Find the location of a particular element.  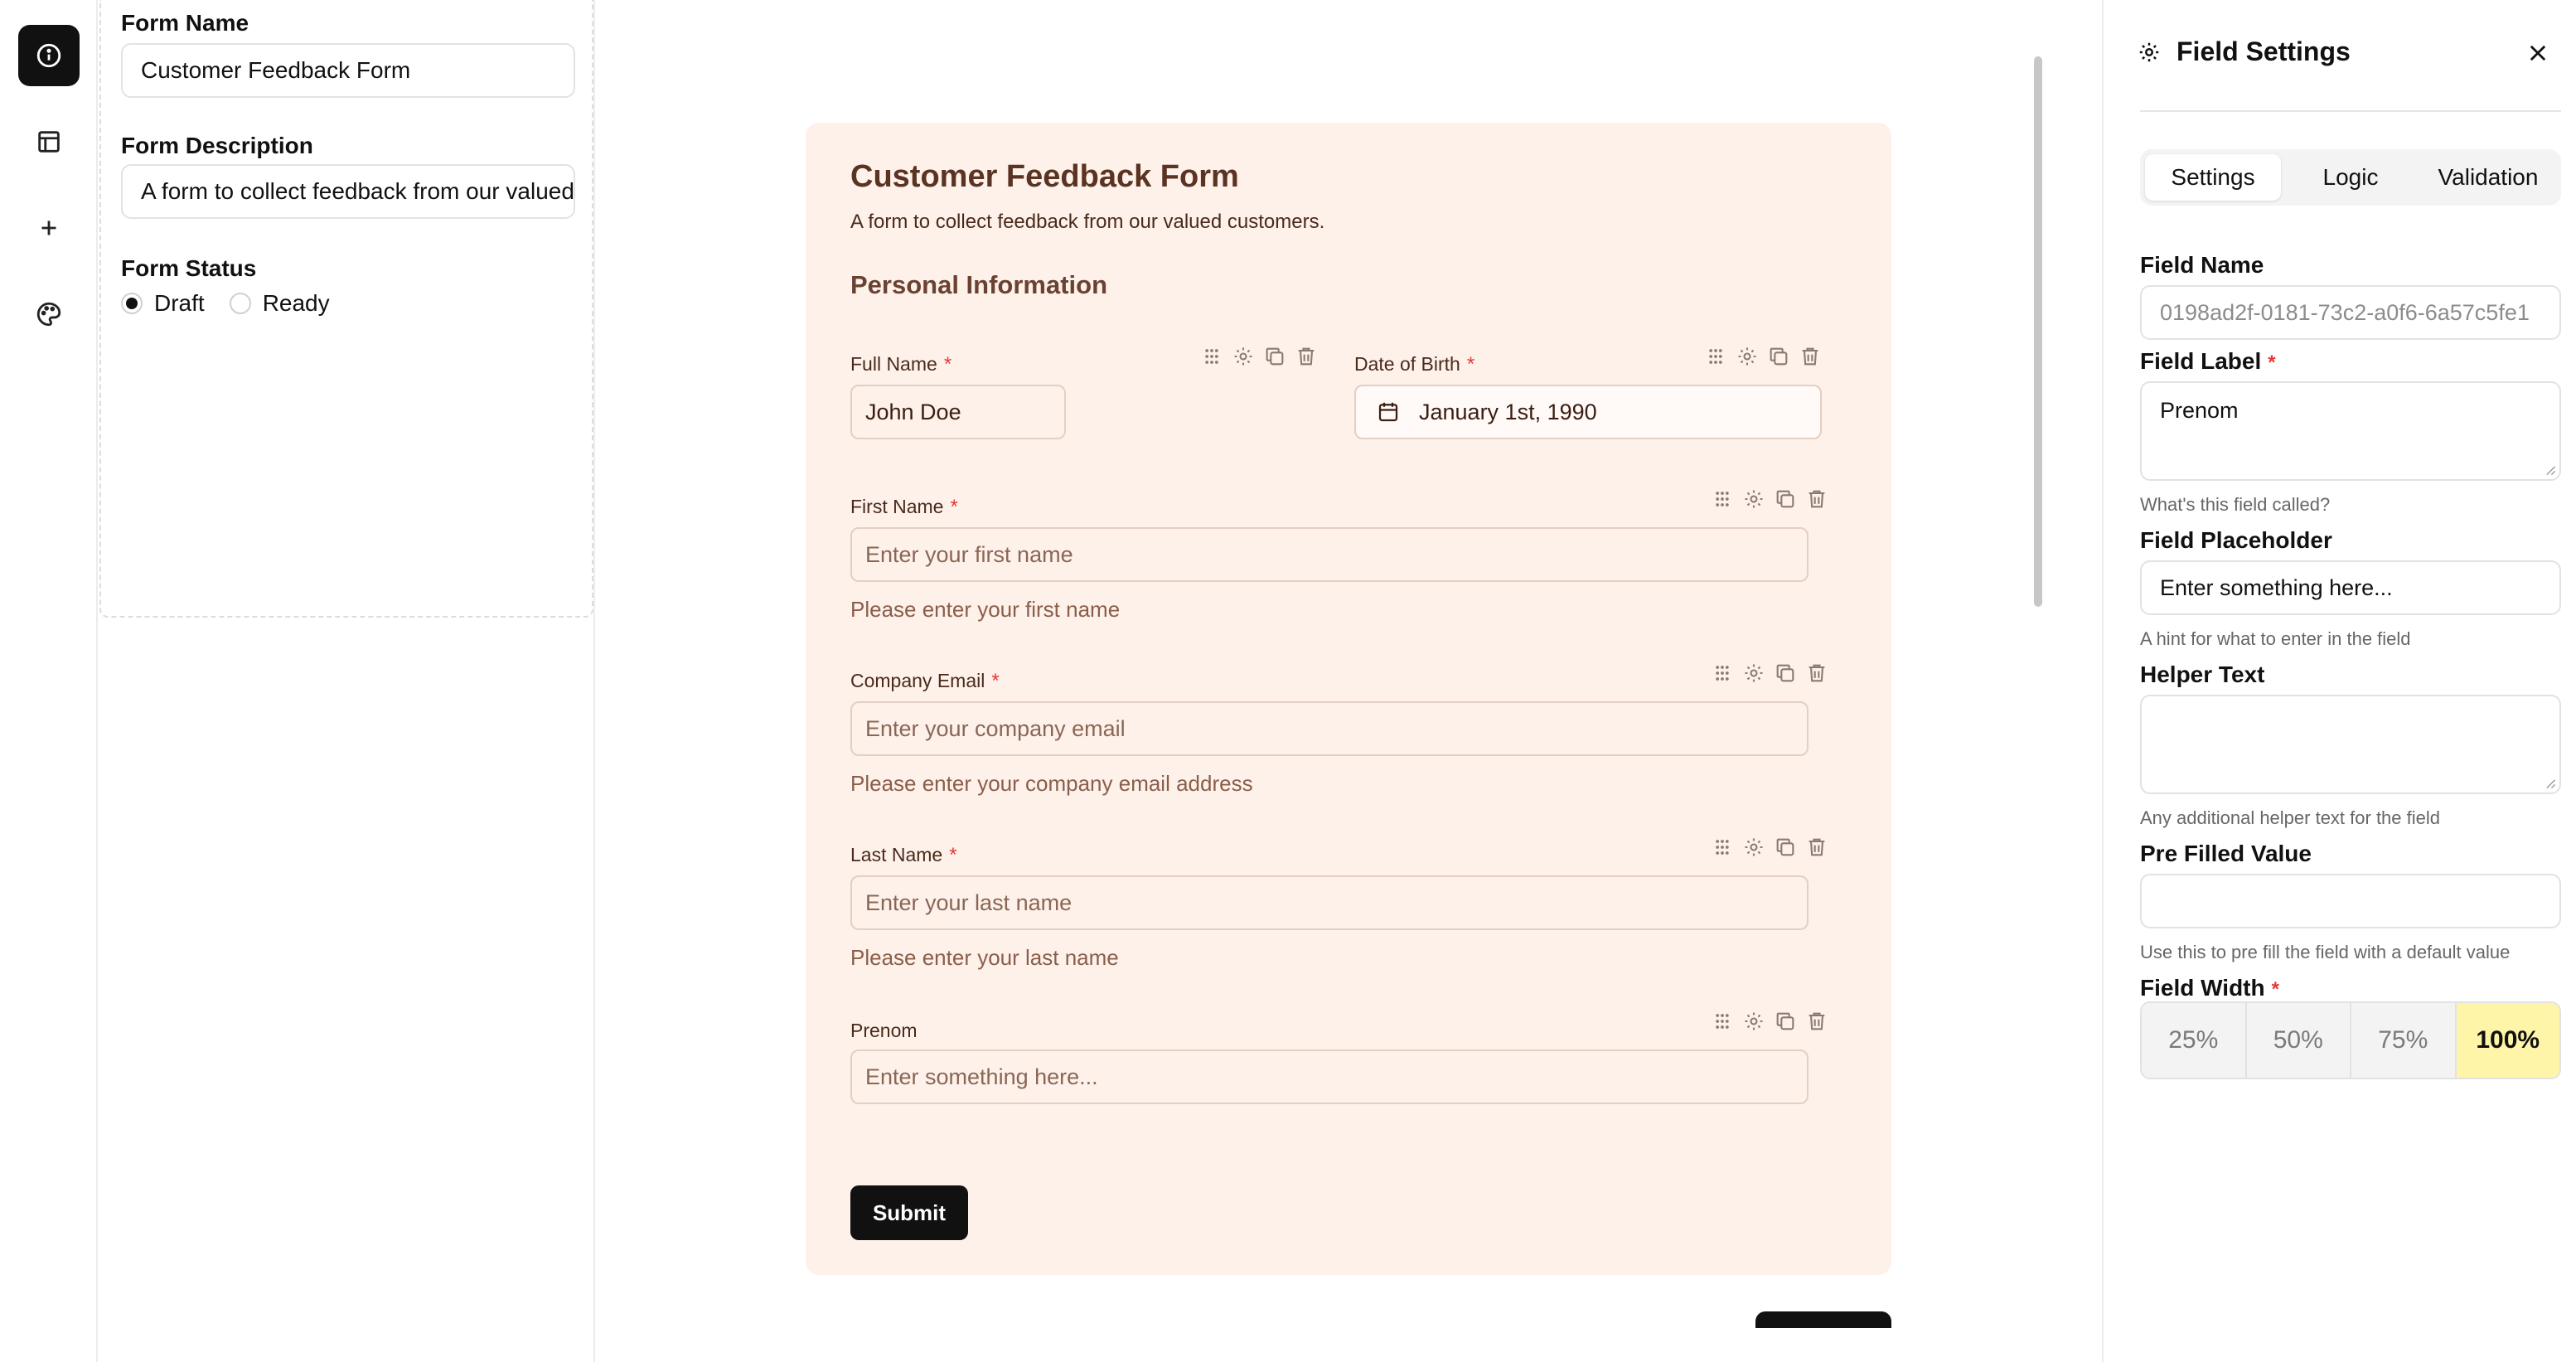

canvas-scrollbar is located at coordinates (2038, 331).